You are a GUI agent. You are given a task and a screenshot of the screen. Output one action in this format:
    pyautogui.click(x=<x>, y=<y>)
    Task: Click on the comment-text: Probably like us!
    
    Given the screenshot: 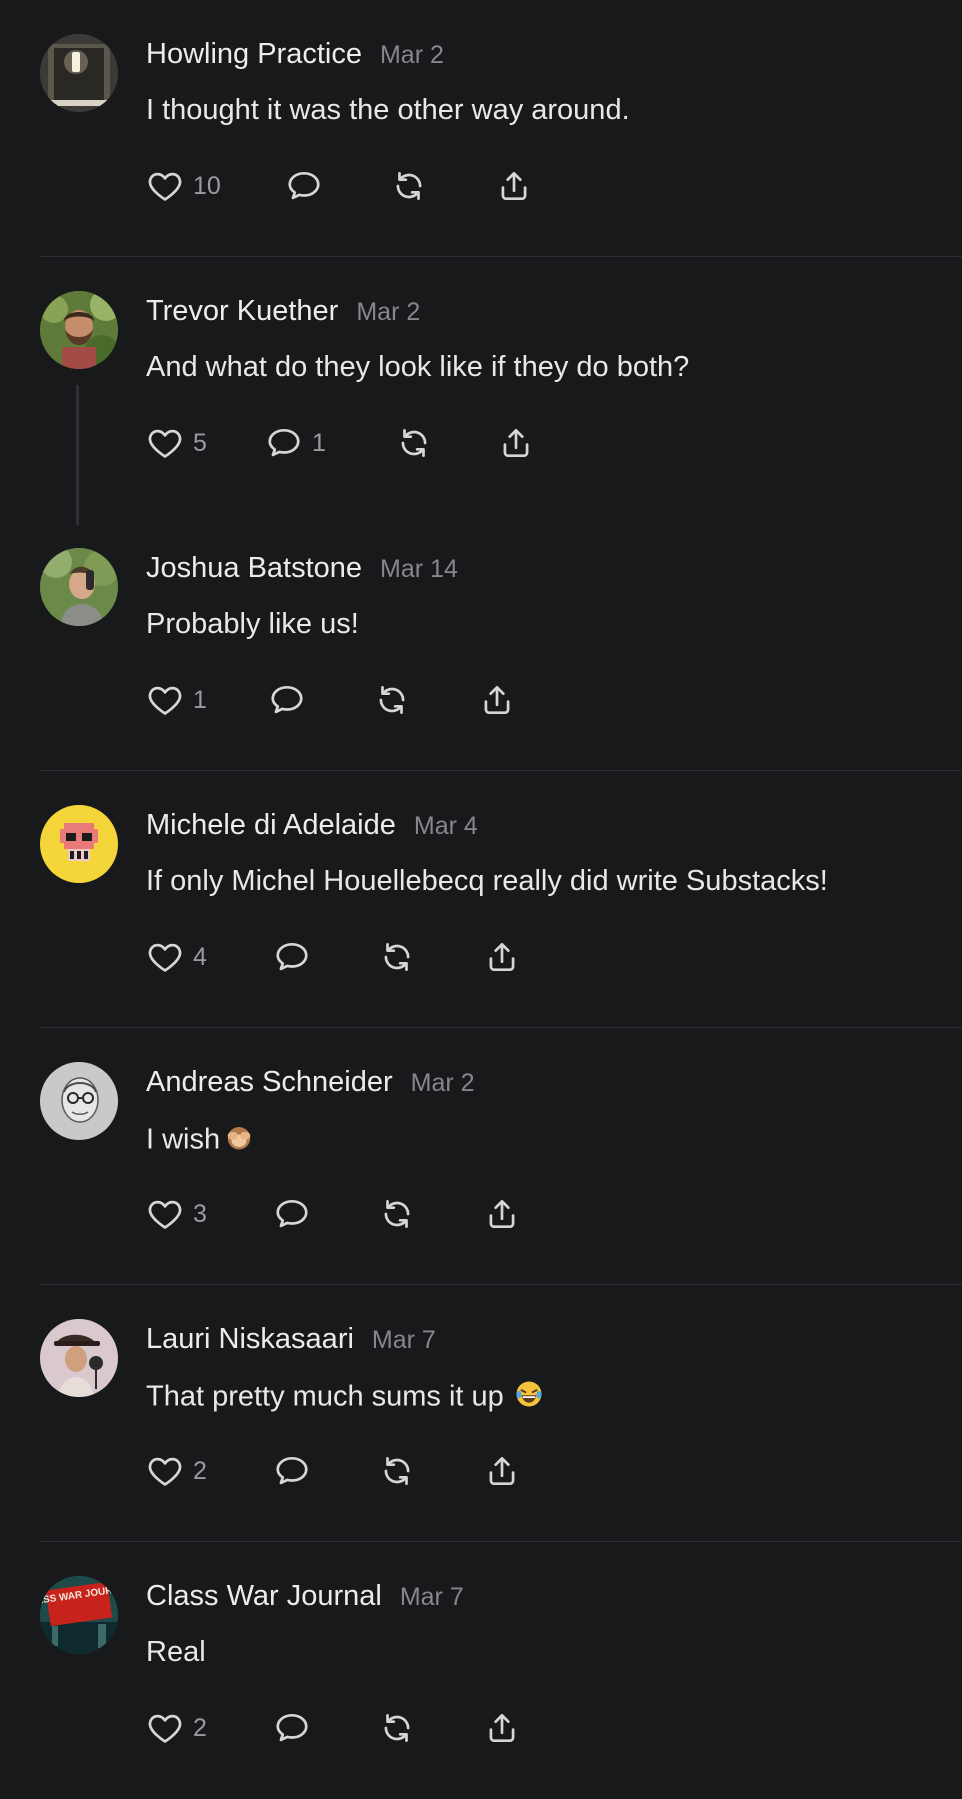 What is the action you would take?
    pyautogui.click(x=252, y=624)
    